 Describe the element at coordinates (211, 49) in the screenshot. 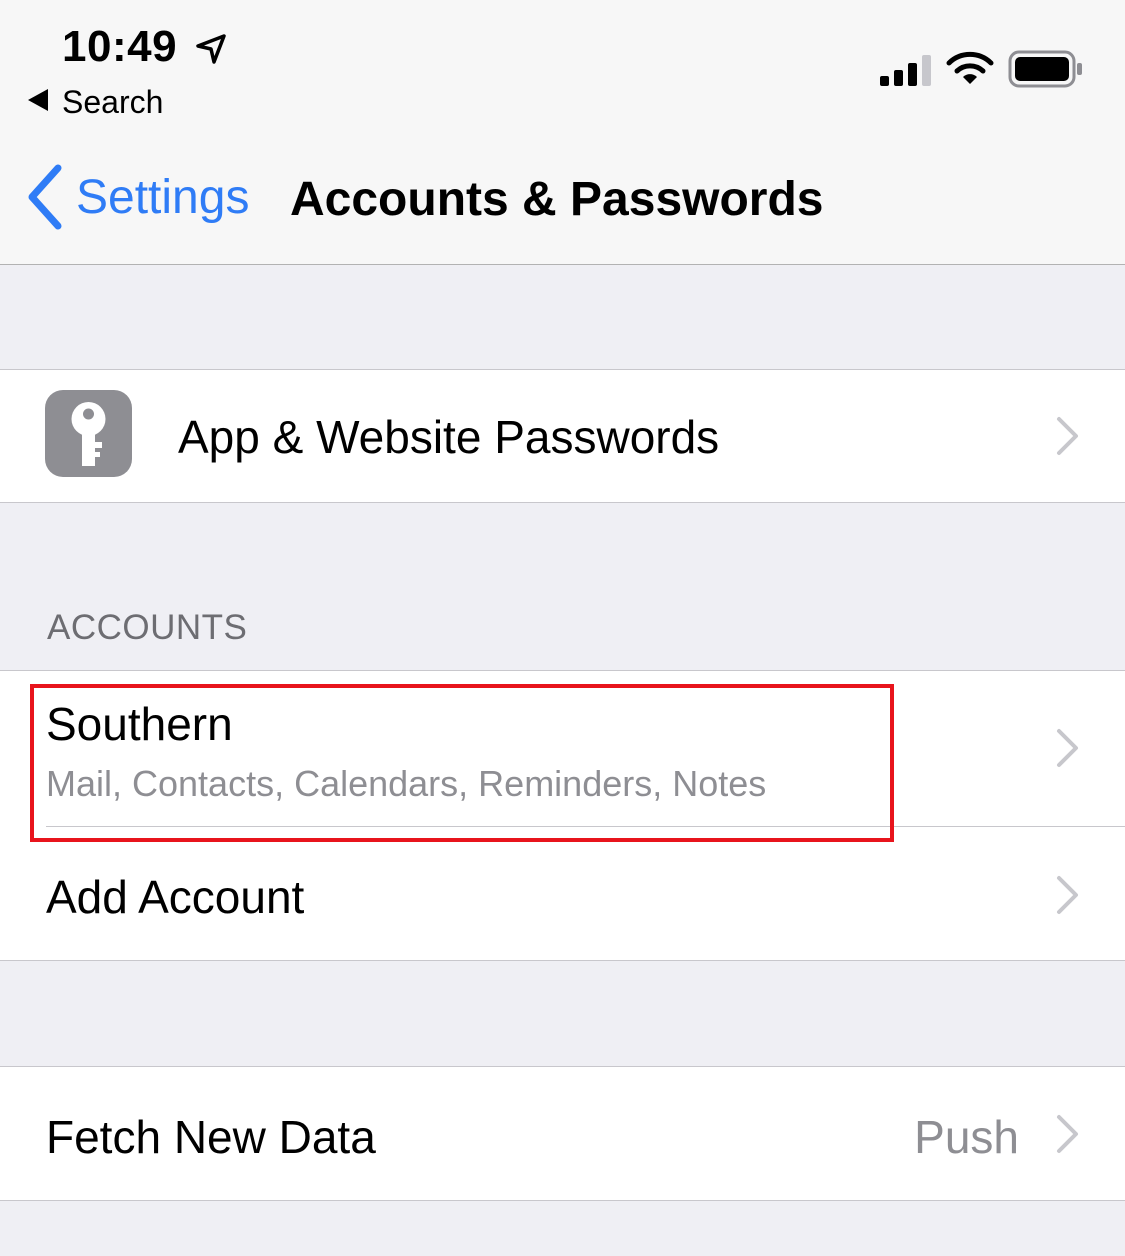

I see `location-arrow-icon` at that location.